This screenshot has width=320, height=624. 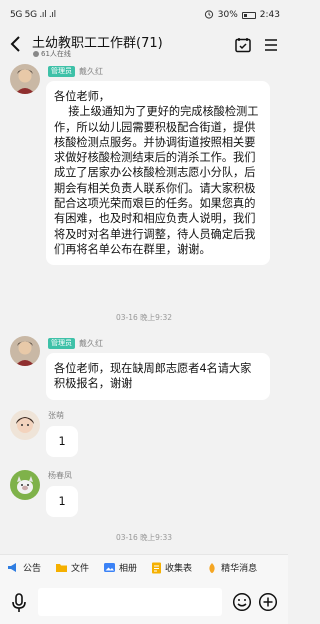 What do you see at coordinates (60, 475) in the screenshot?
I see `sender-name: 杨春凤` at bounding box center [60, 475].